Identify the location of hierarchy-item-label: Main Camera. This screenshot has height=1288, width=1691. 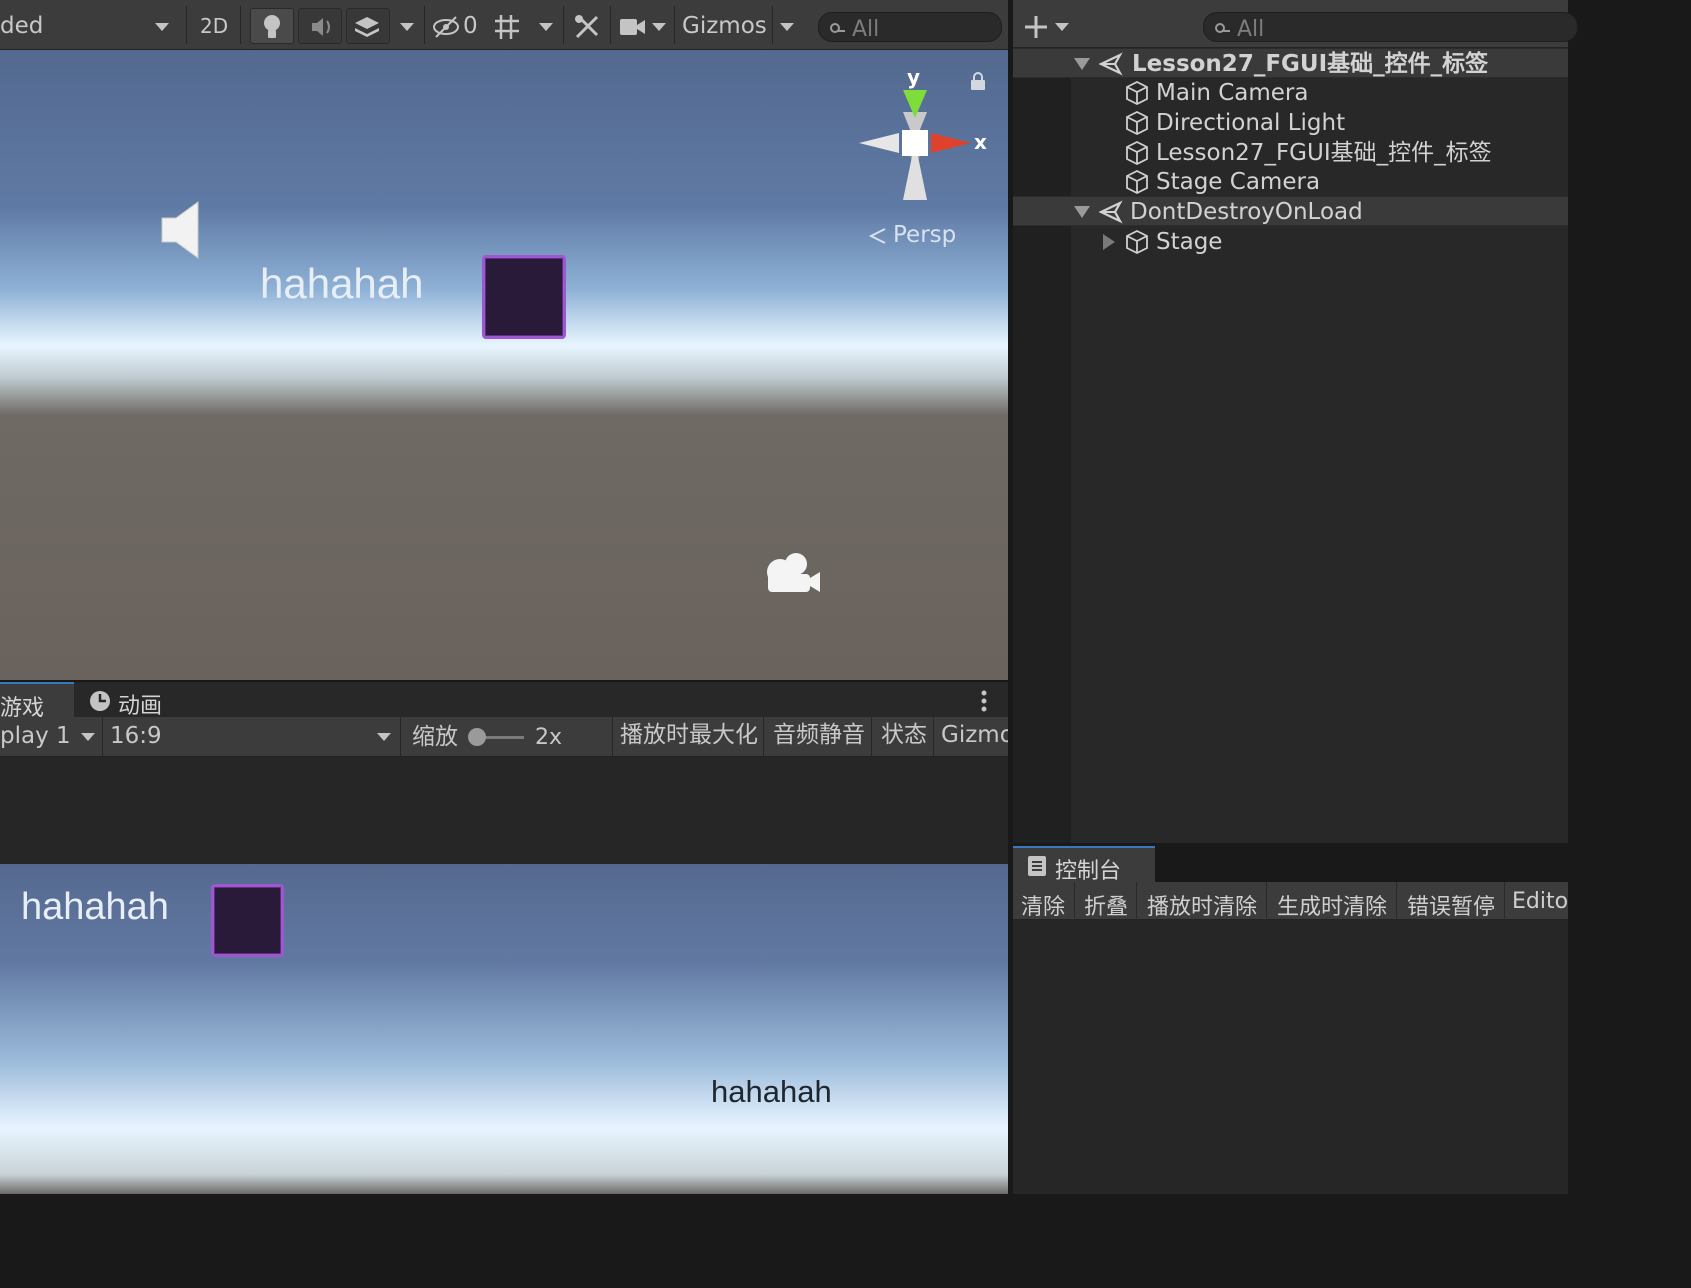
(1232, 93).